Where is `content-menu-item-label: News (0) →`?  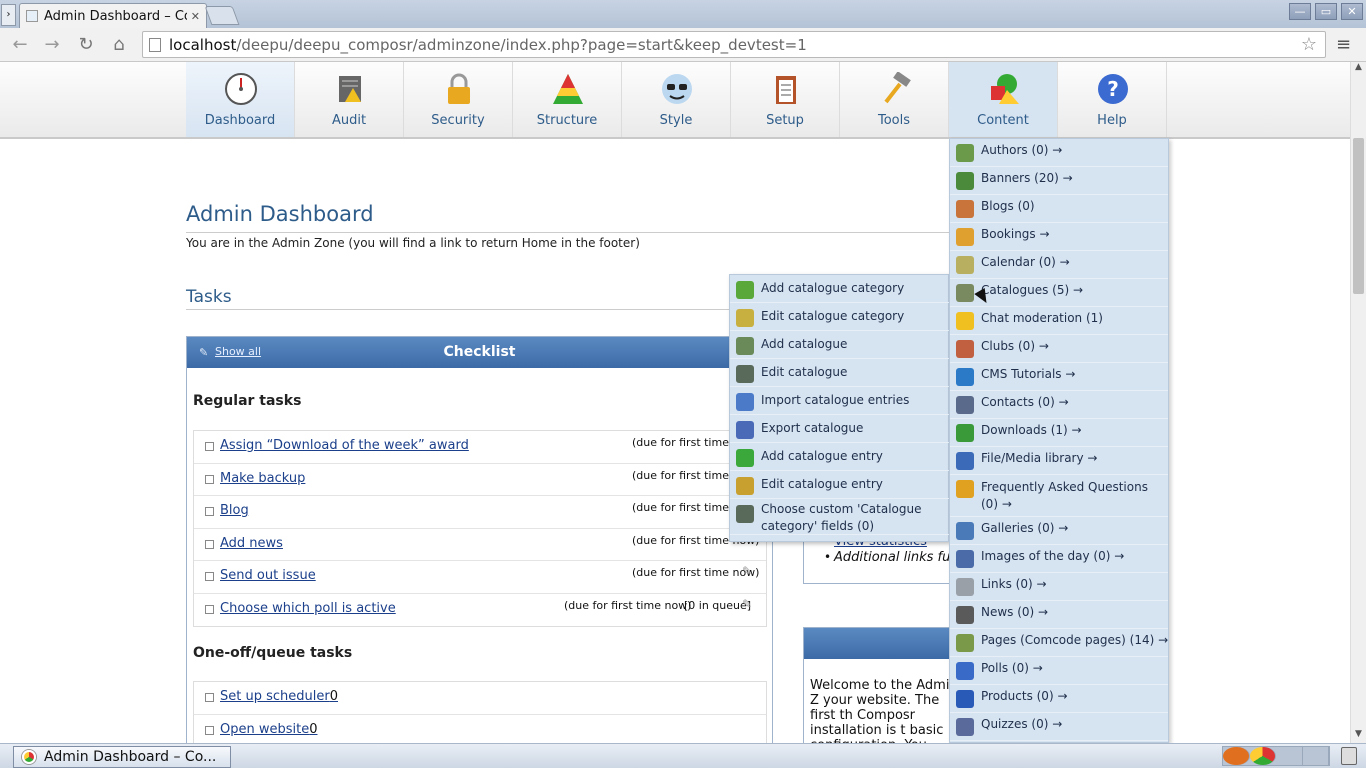 content-menu-item-label: News (0) → is located at coordinates (1015, 612).